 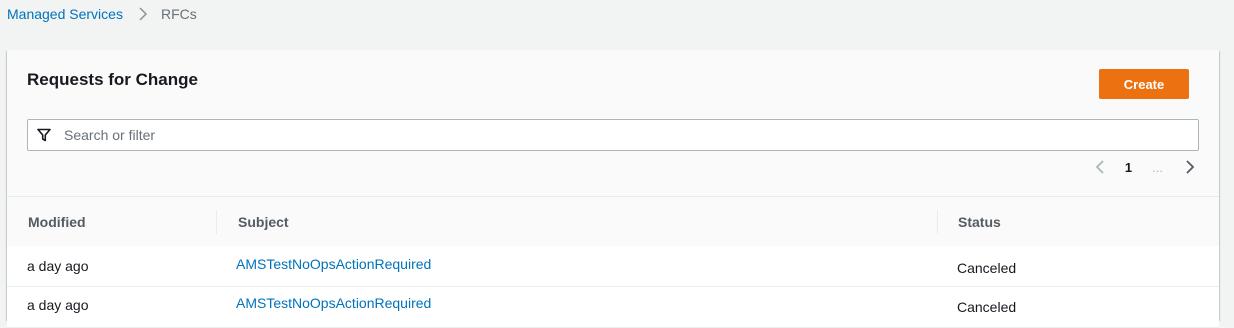 What do you see at coordinates (44, 135) in the screenshot?
I see `filter-icon` at bounding box center [44, 135].